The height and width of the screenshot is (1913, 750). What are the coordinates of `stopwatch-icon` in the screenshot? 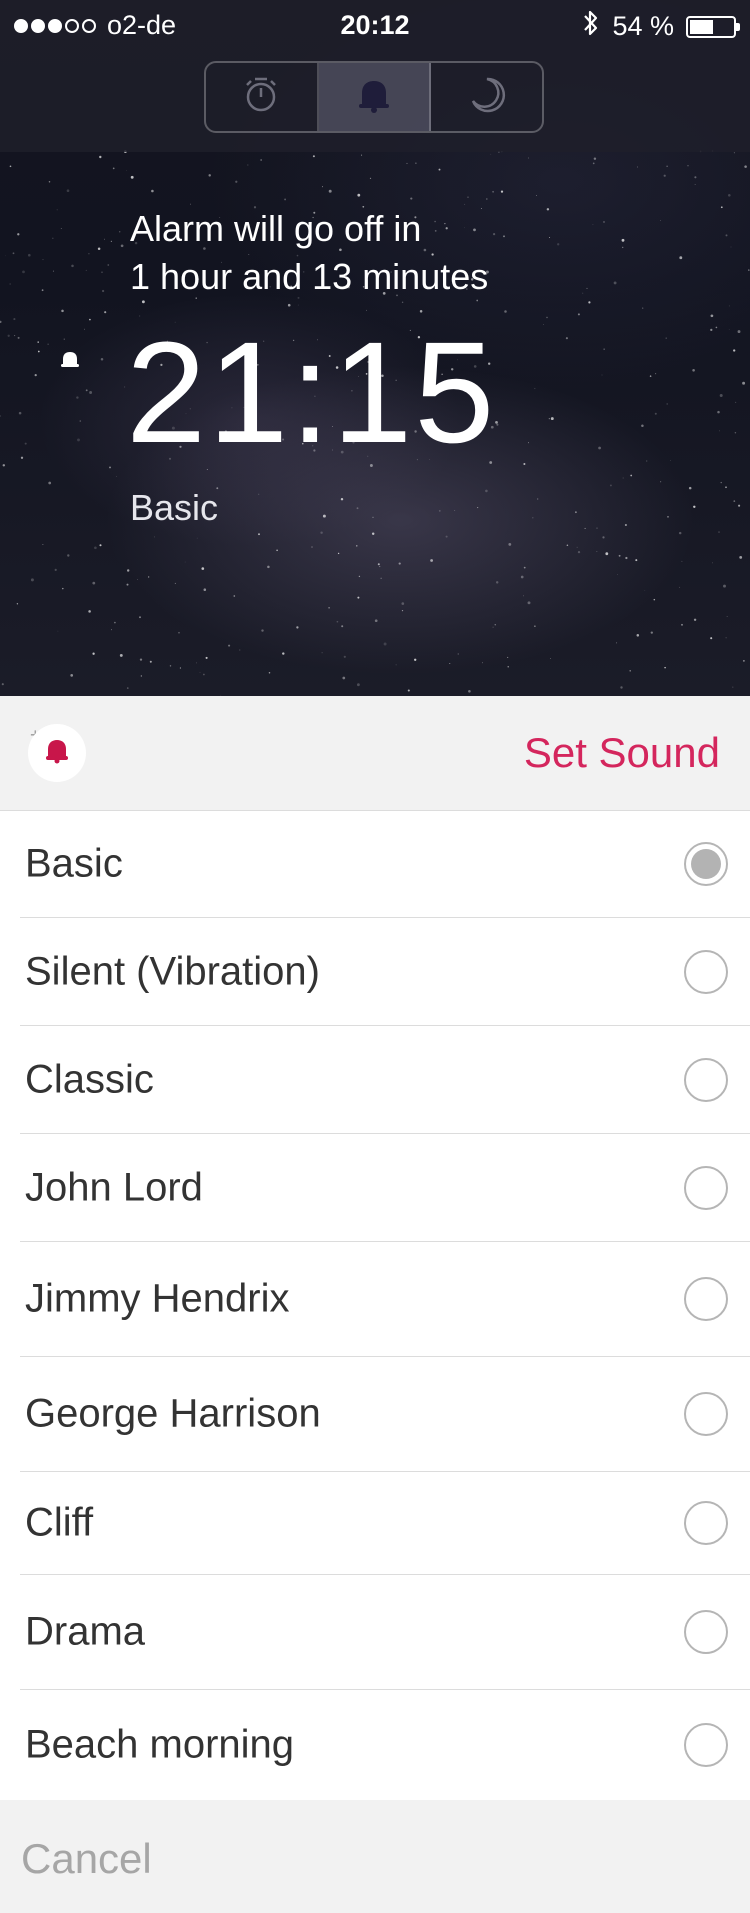 It's located at (261, 97).